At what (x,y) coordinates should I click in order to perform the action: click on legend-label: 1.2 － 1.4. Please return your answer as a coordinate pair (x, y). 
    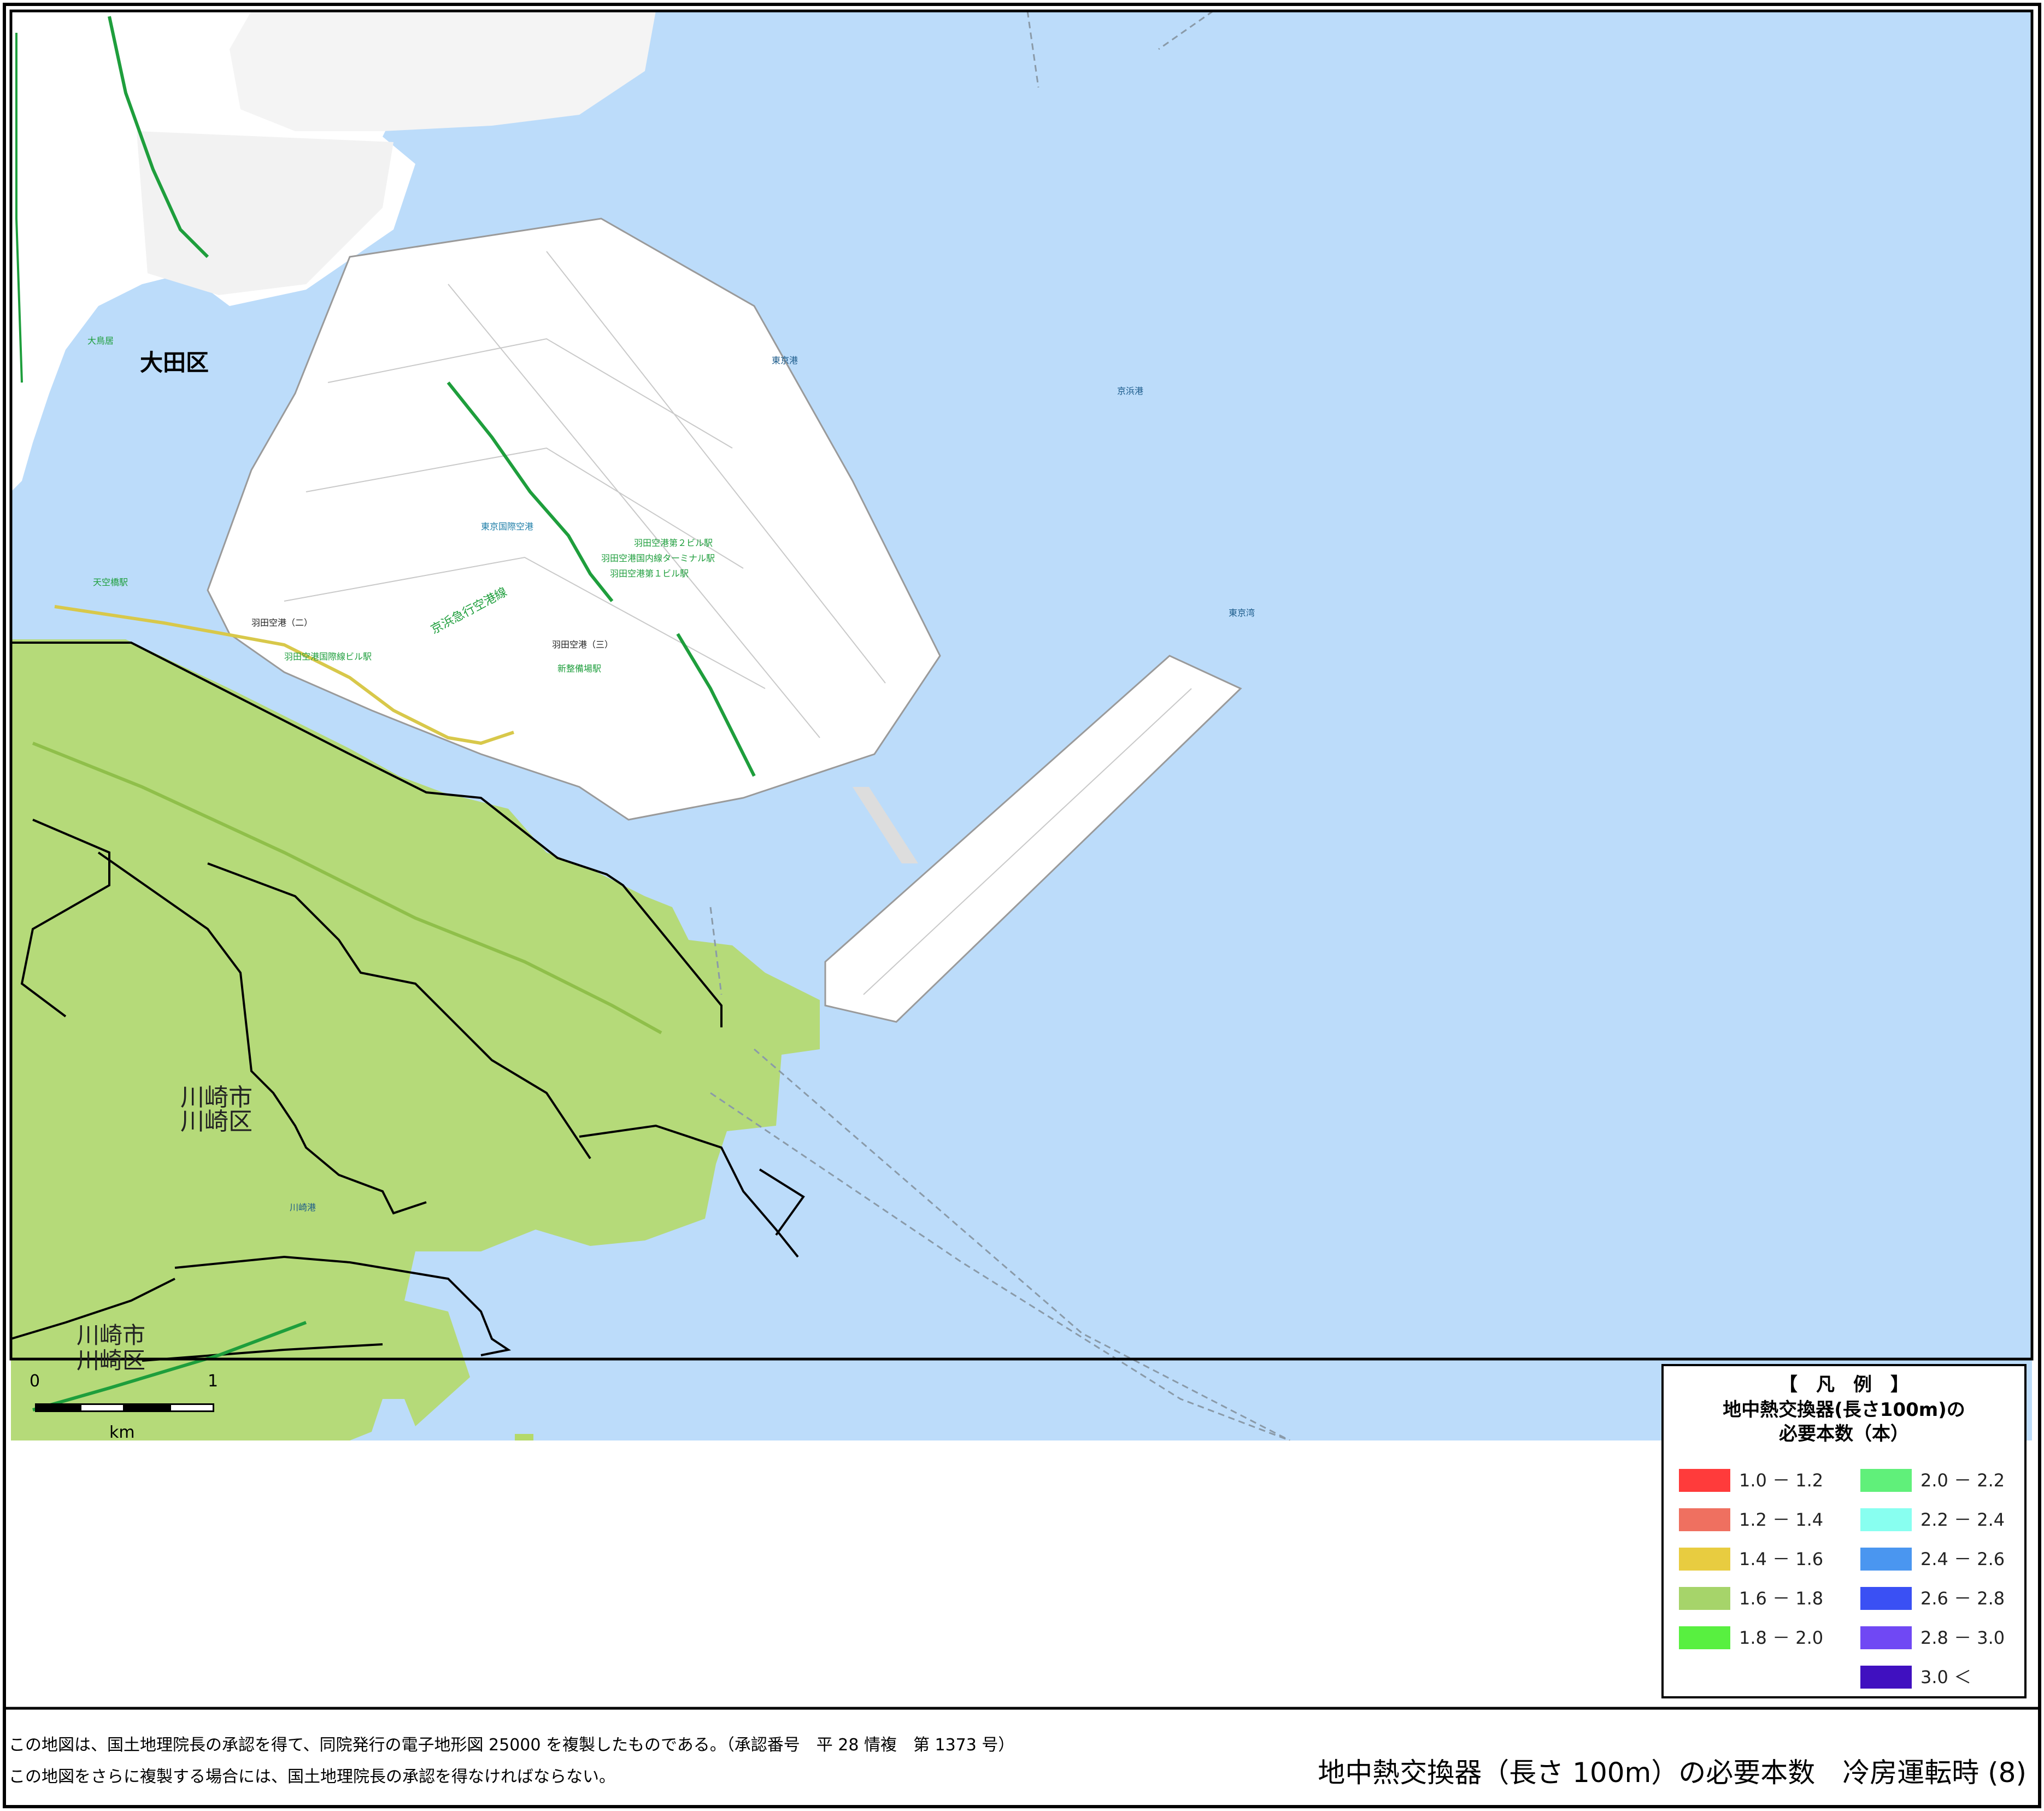
    Looking at the image, I should click on (1781, 1520).